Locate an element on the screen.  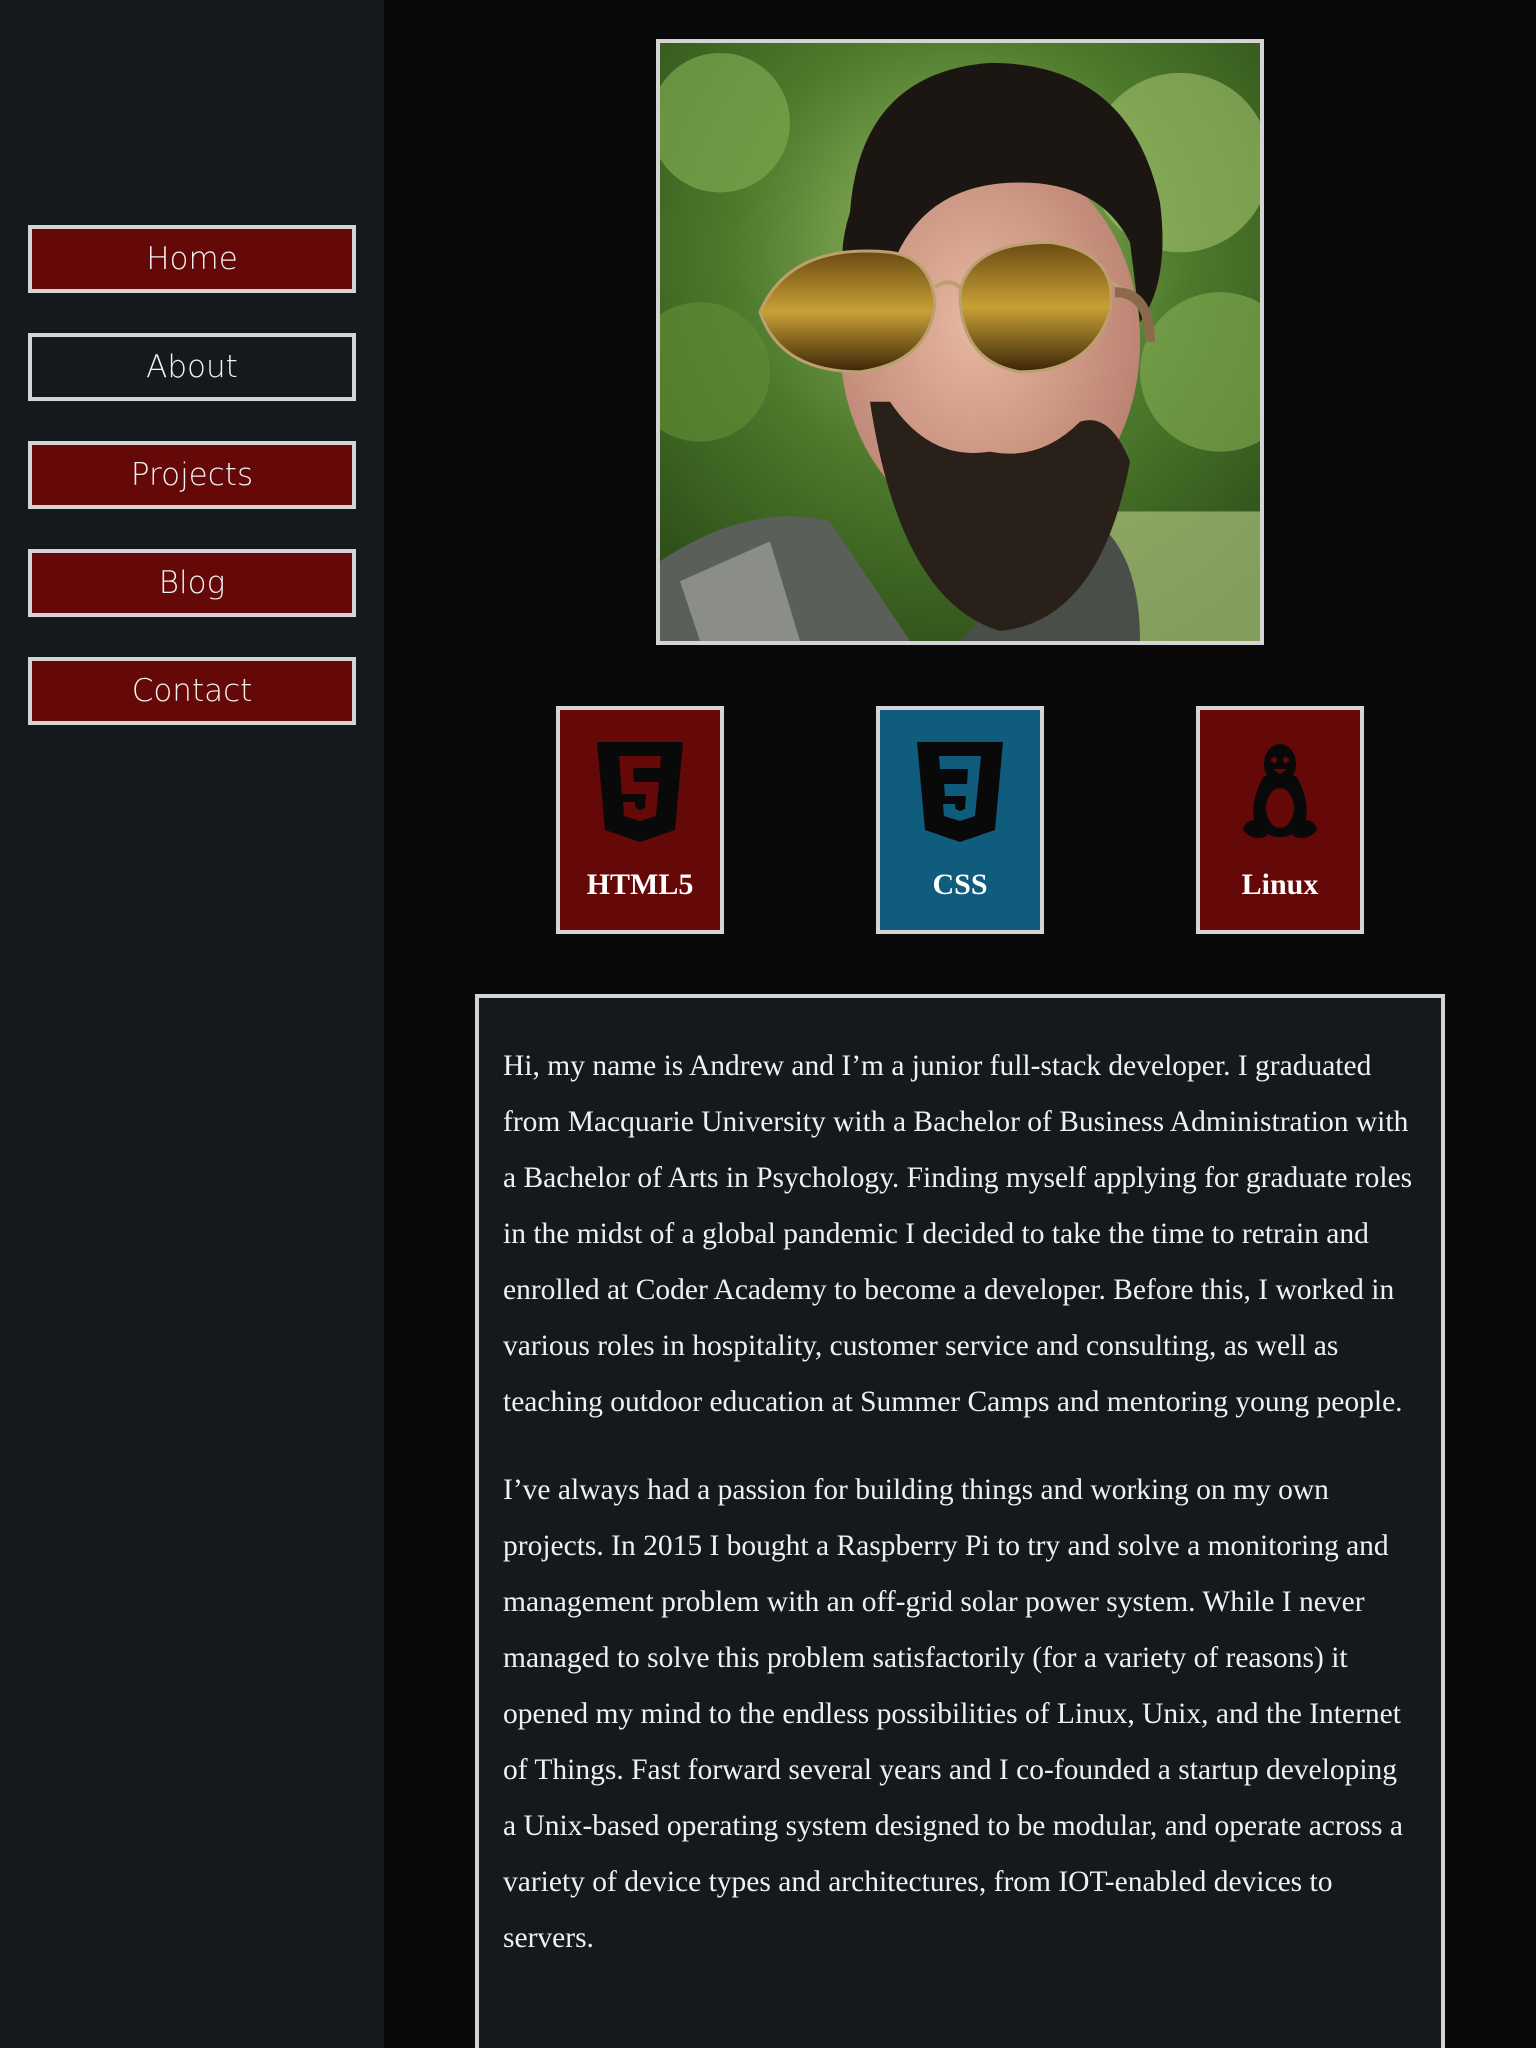
portrait-photo is located at coordinates (960, 342).